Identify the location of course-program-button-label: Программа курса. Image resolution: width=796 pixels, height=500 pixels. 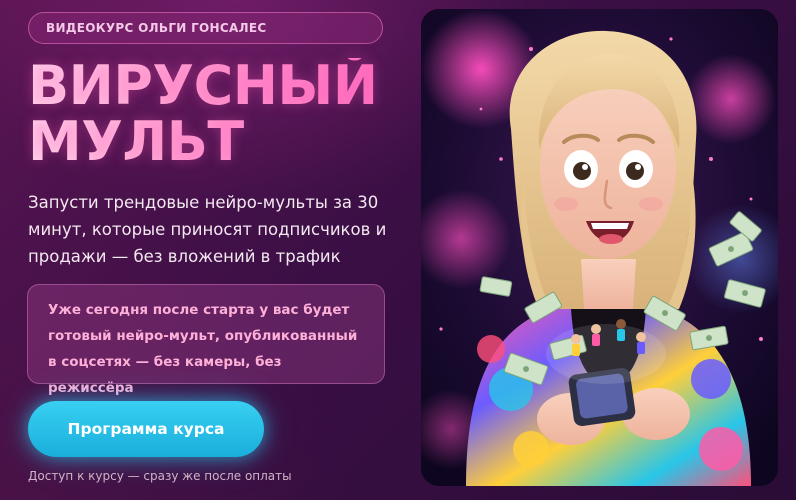
(146, 429).